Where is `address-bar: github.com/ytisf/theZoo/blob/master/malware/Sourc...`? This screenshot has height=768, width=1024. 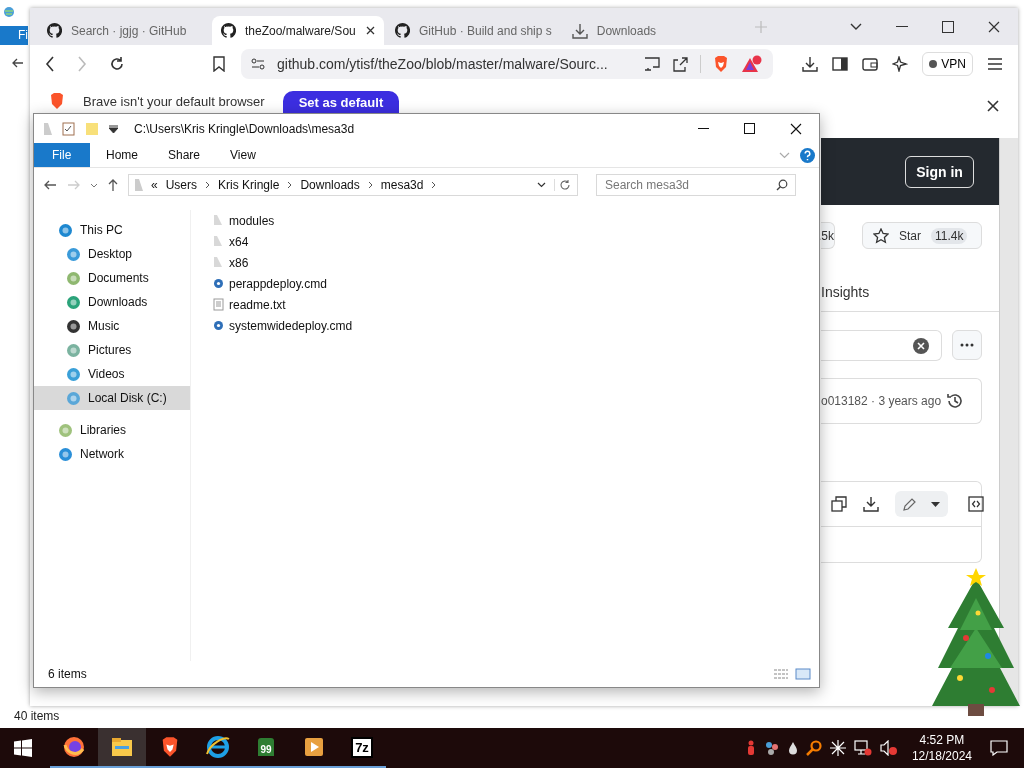 address-bar: github.com/ytisf/theZoo/blob/master/malware/Sourc... is located at coordinates (507, 63).